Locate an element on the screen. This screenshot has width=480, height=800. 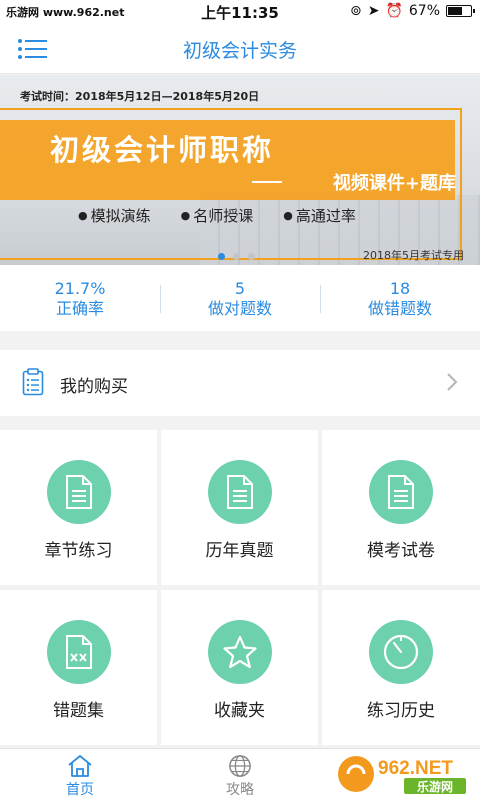
banner-subtitle: 视频课件+题库 is located at coordinates (394, 183).